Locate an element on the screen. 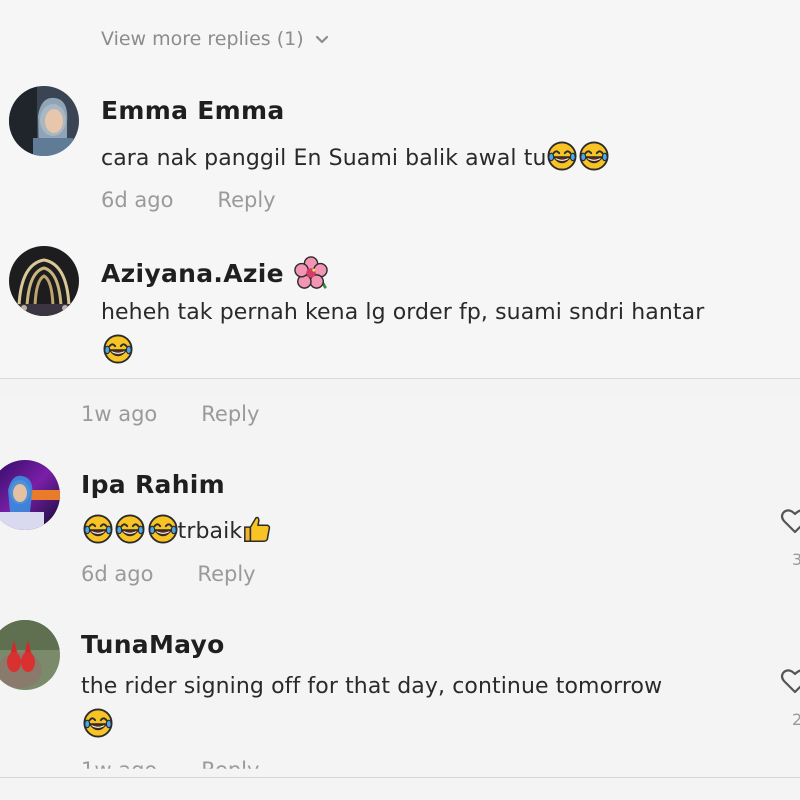 This screenshot has width=800, height=800. view-more-replies-button: View more replies (1) is located at coordinates (215, 39).